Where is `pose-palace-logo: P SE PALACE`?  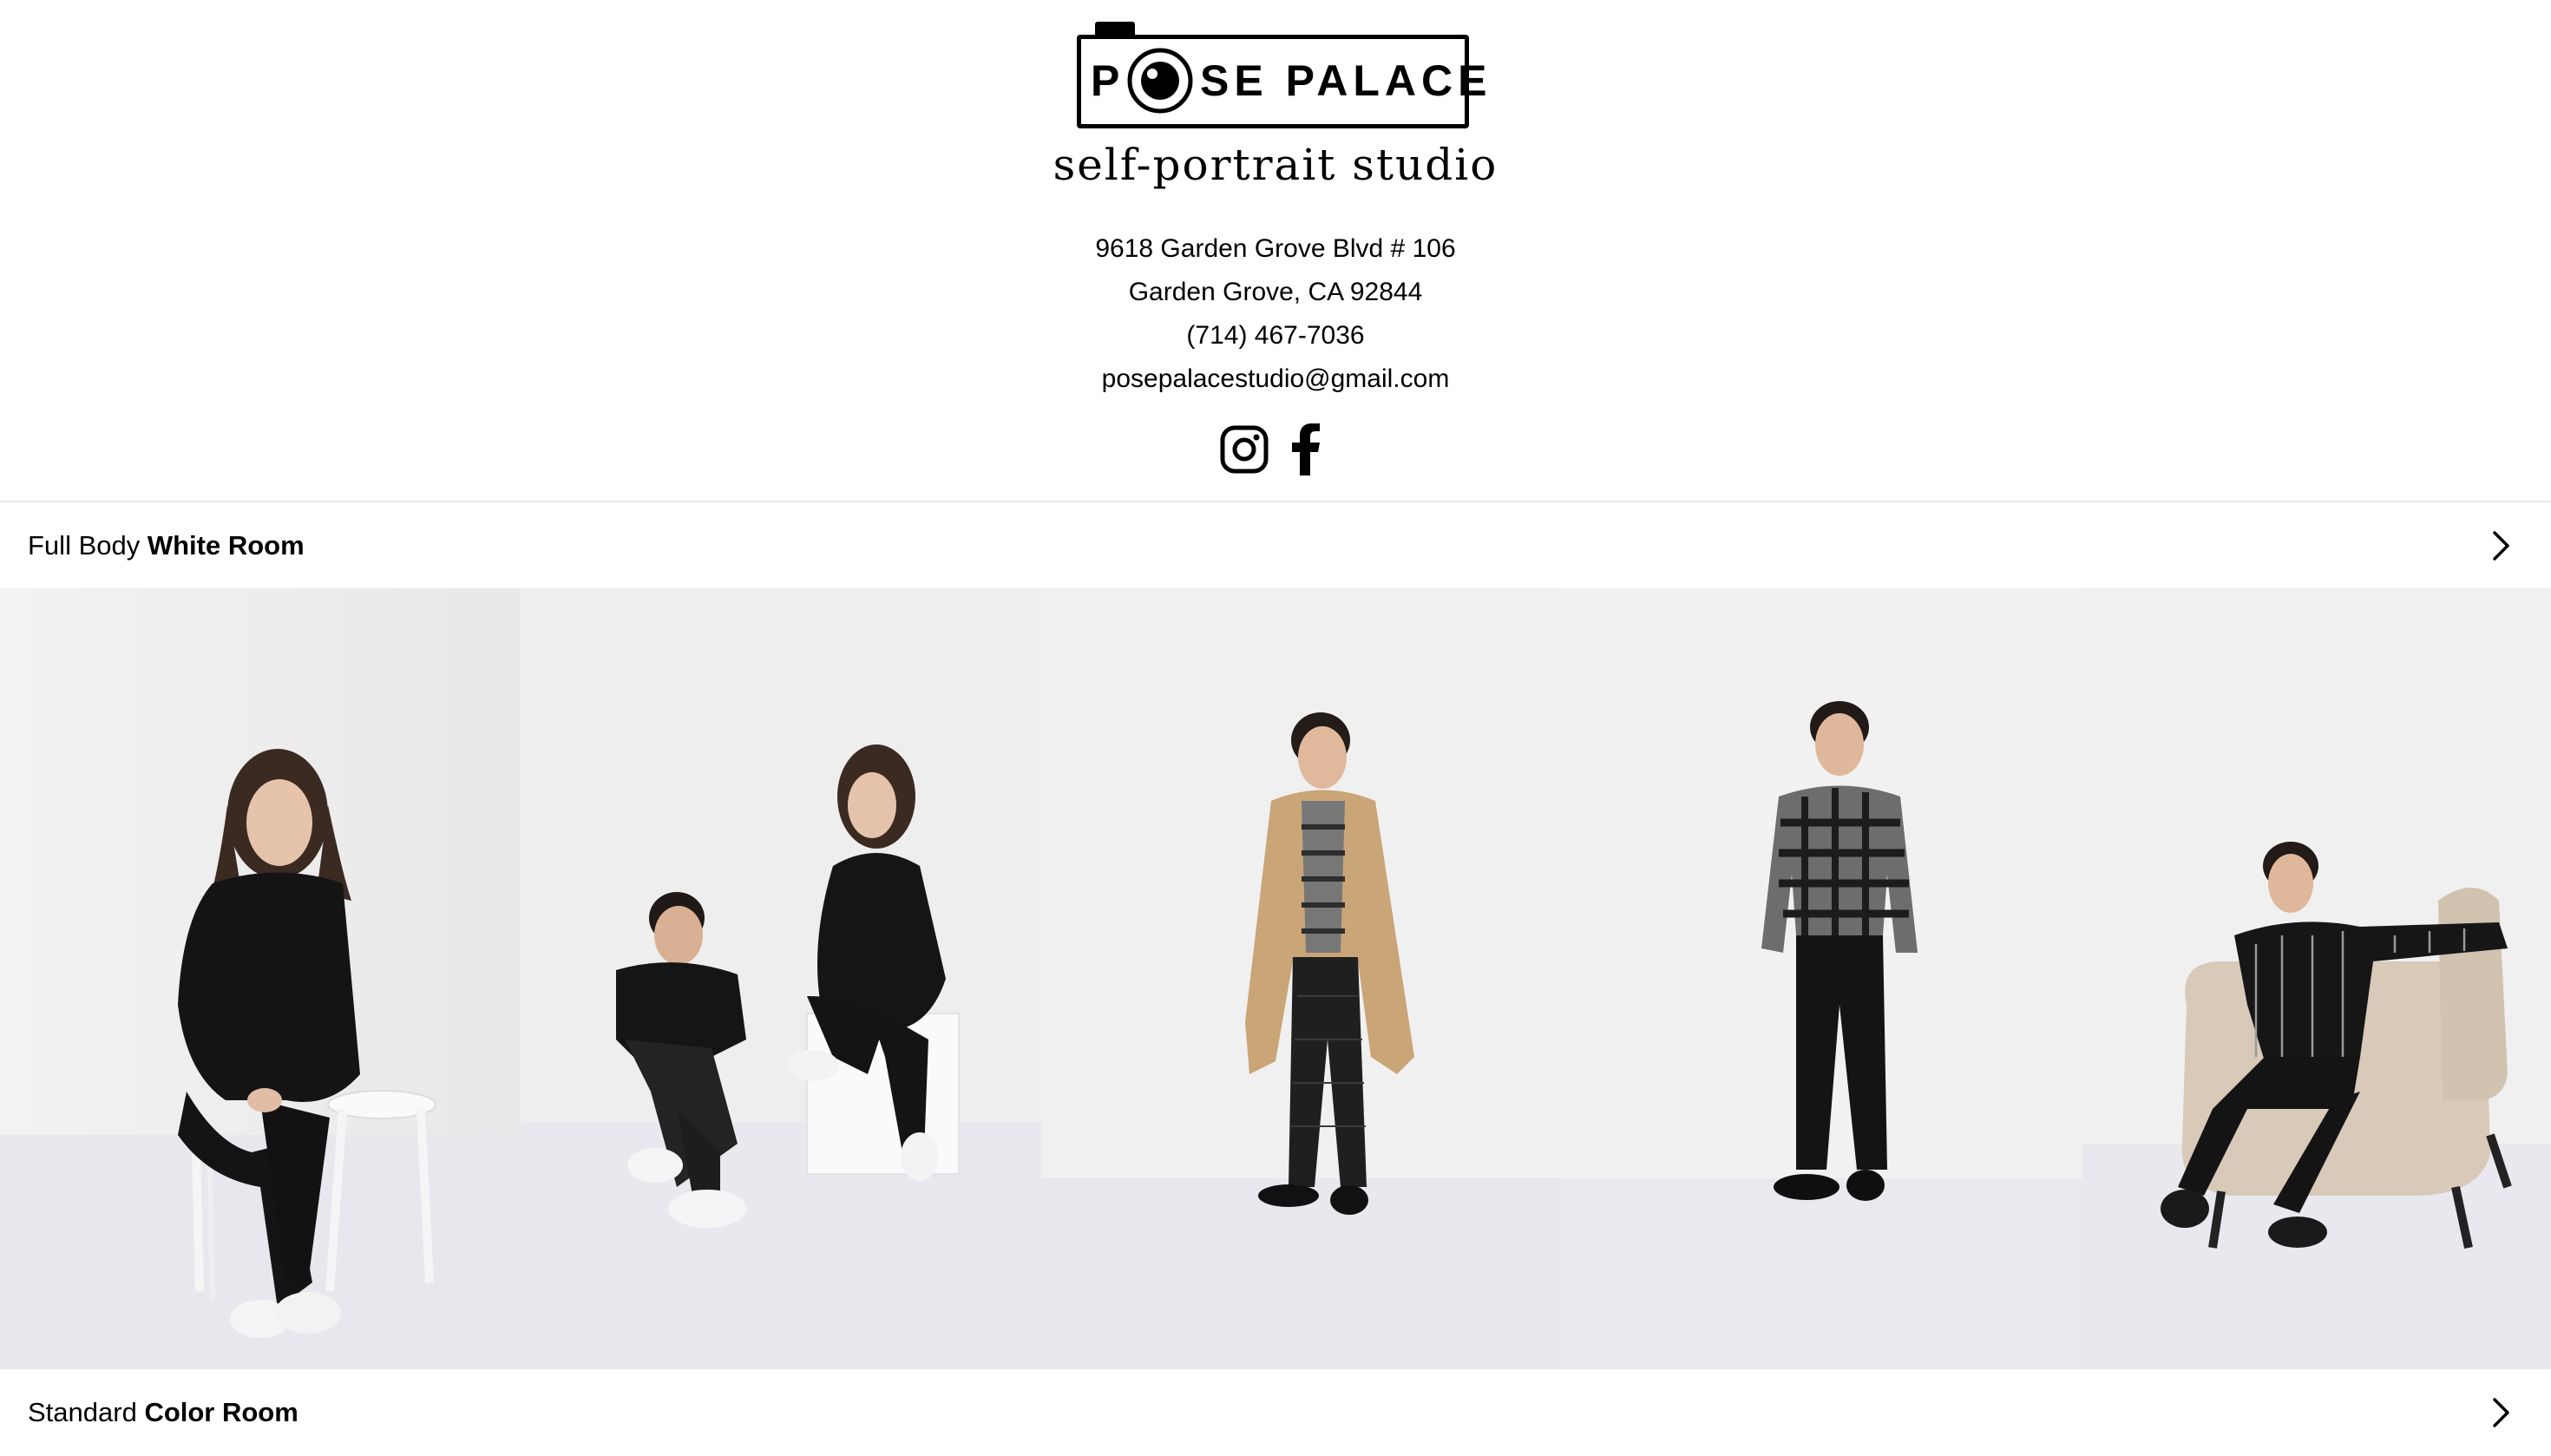 pose-palace-logo: P SE PALACE is located at coordinates (1281, 79).